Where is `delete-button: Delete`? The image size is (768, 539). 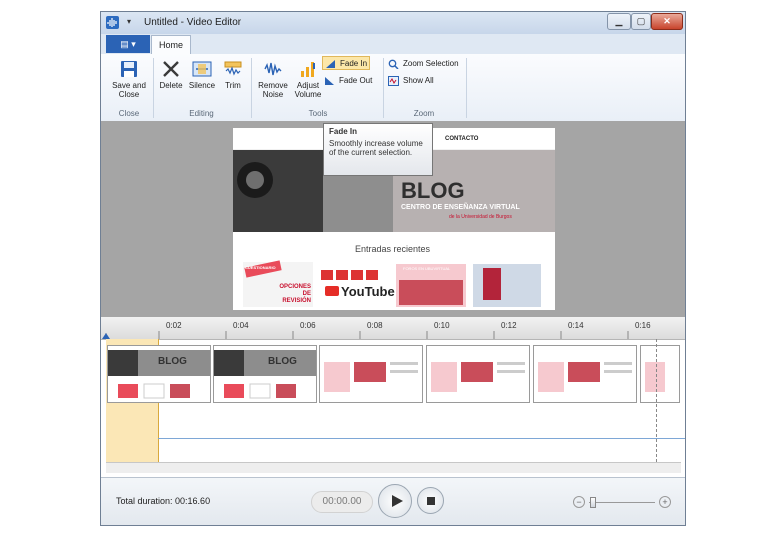
delete-button: Delete is located at coordinates (171, 74).